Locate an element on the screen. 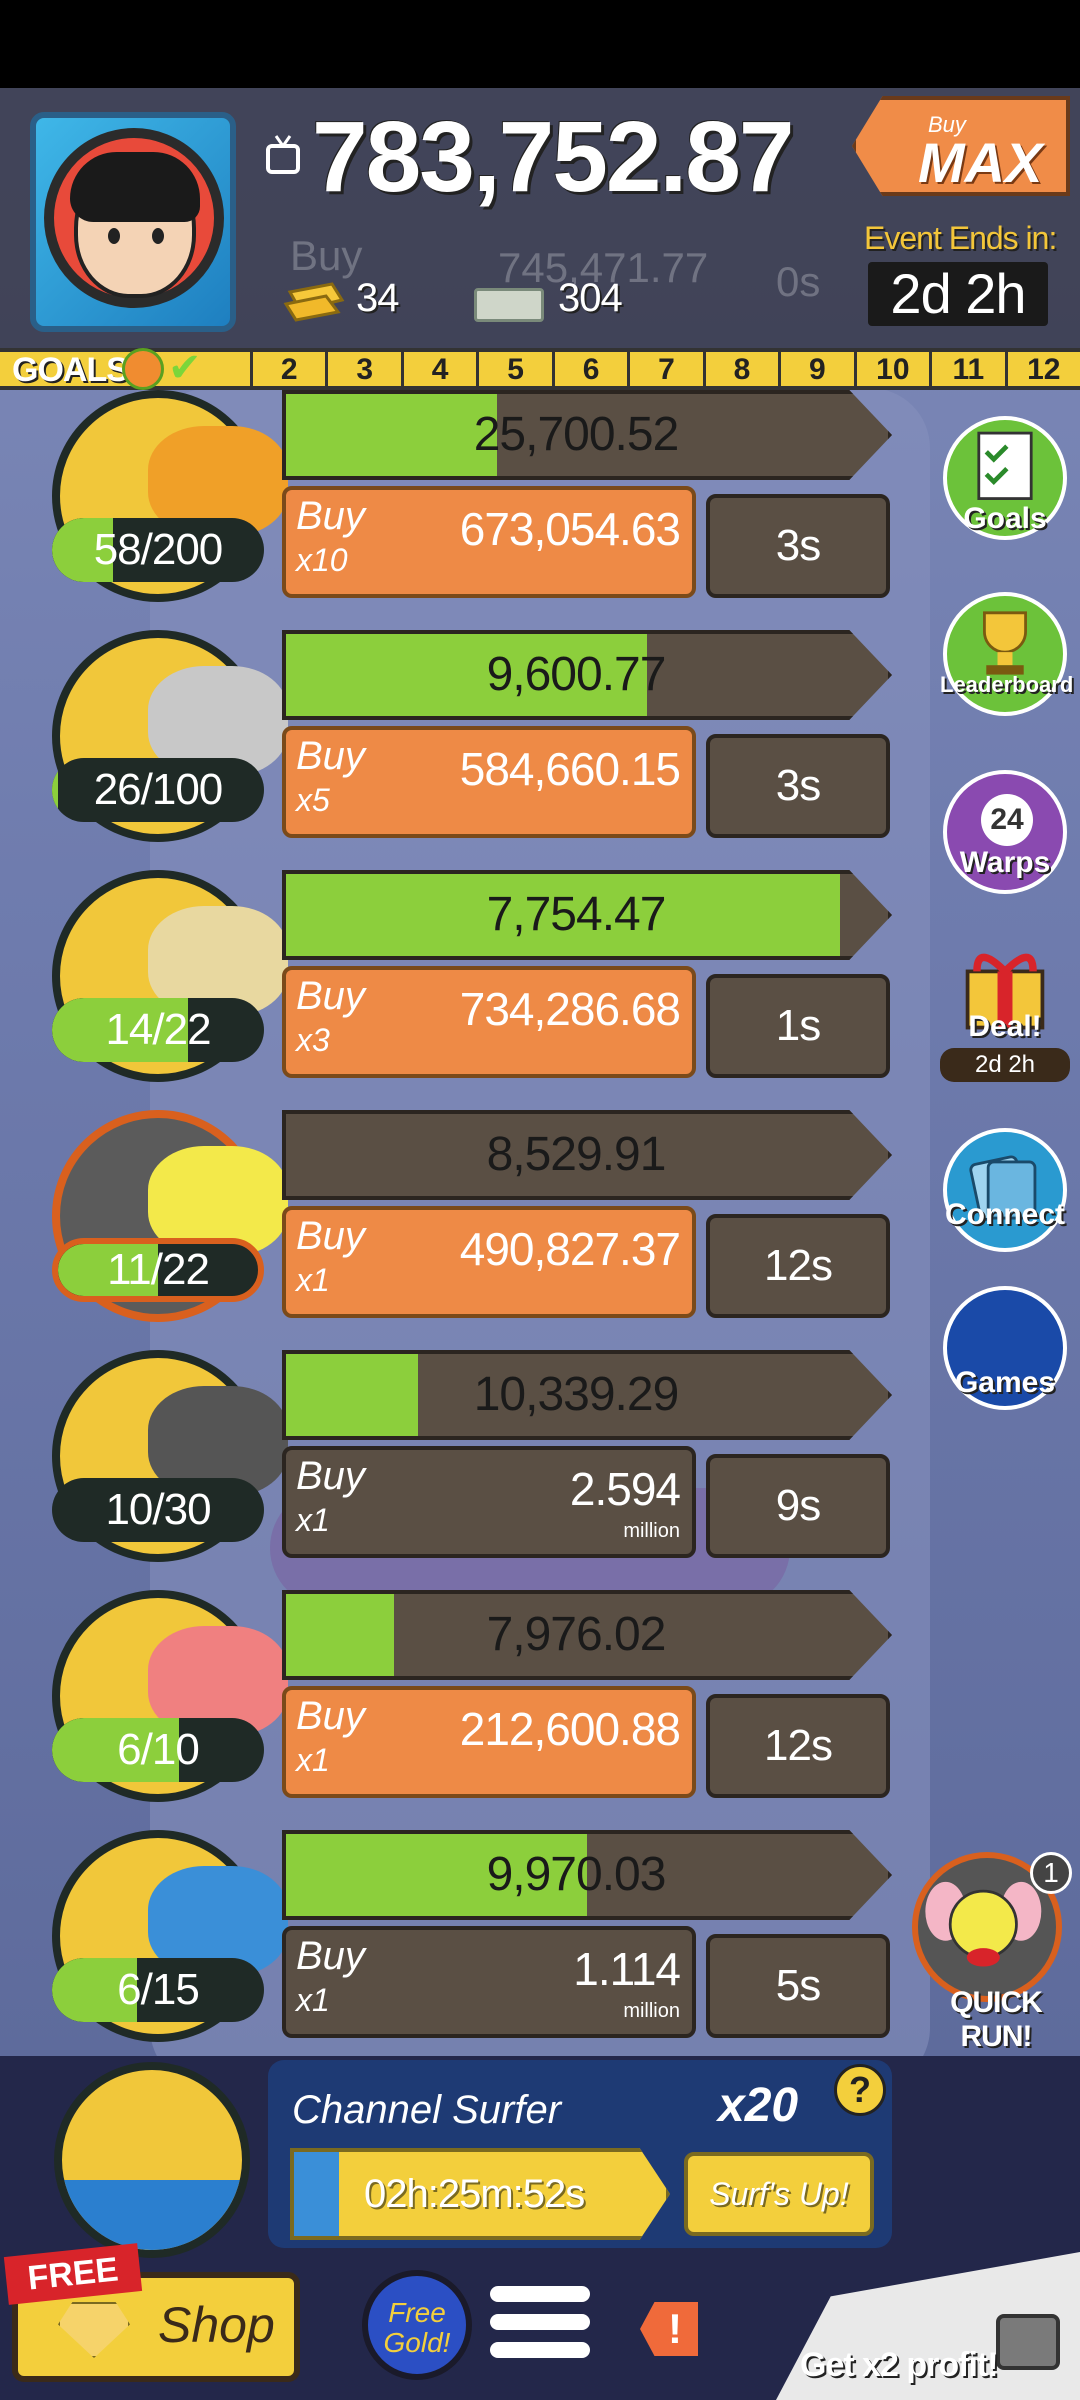  goals-side-button: Goals is located at coordinates (1005, 478).